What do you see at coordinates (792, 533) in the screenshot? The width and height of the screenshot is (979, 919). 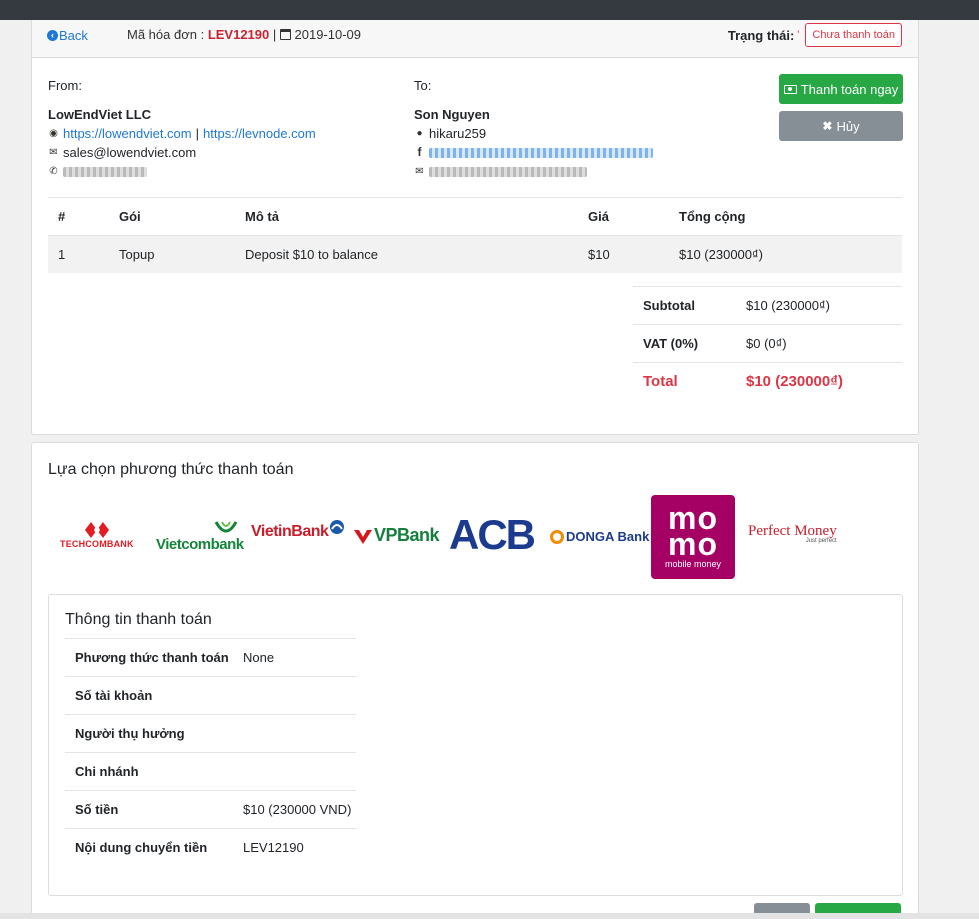 I see `perfect-money-logo: Perfect Money Just perfect` at bounding box center [792, 533].